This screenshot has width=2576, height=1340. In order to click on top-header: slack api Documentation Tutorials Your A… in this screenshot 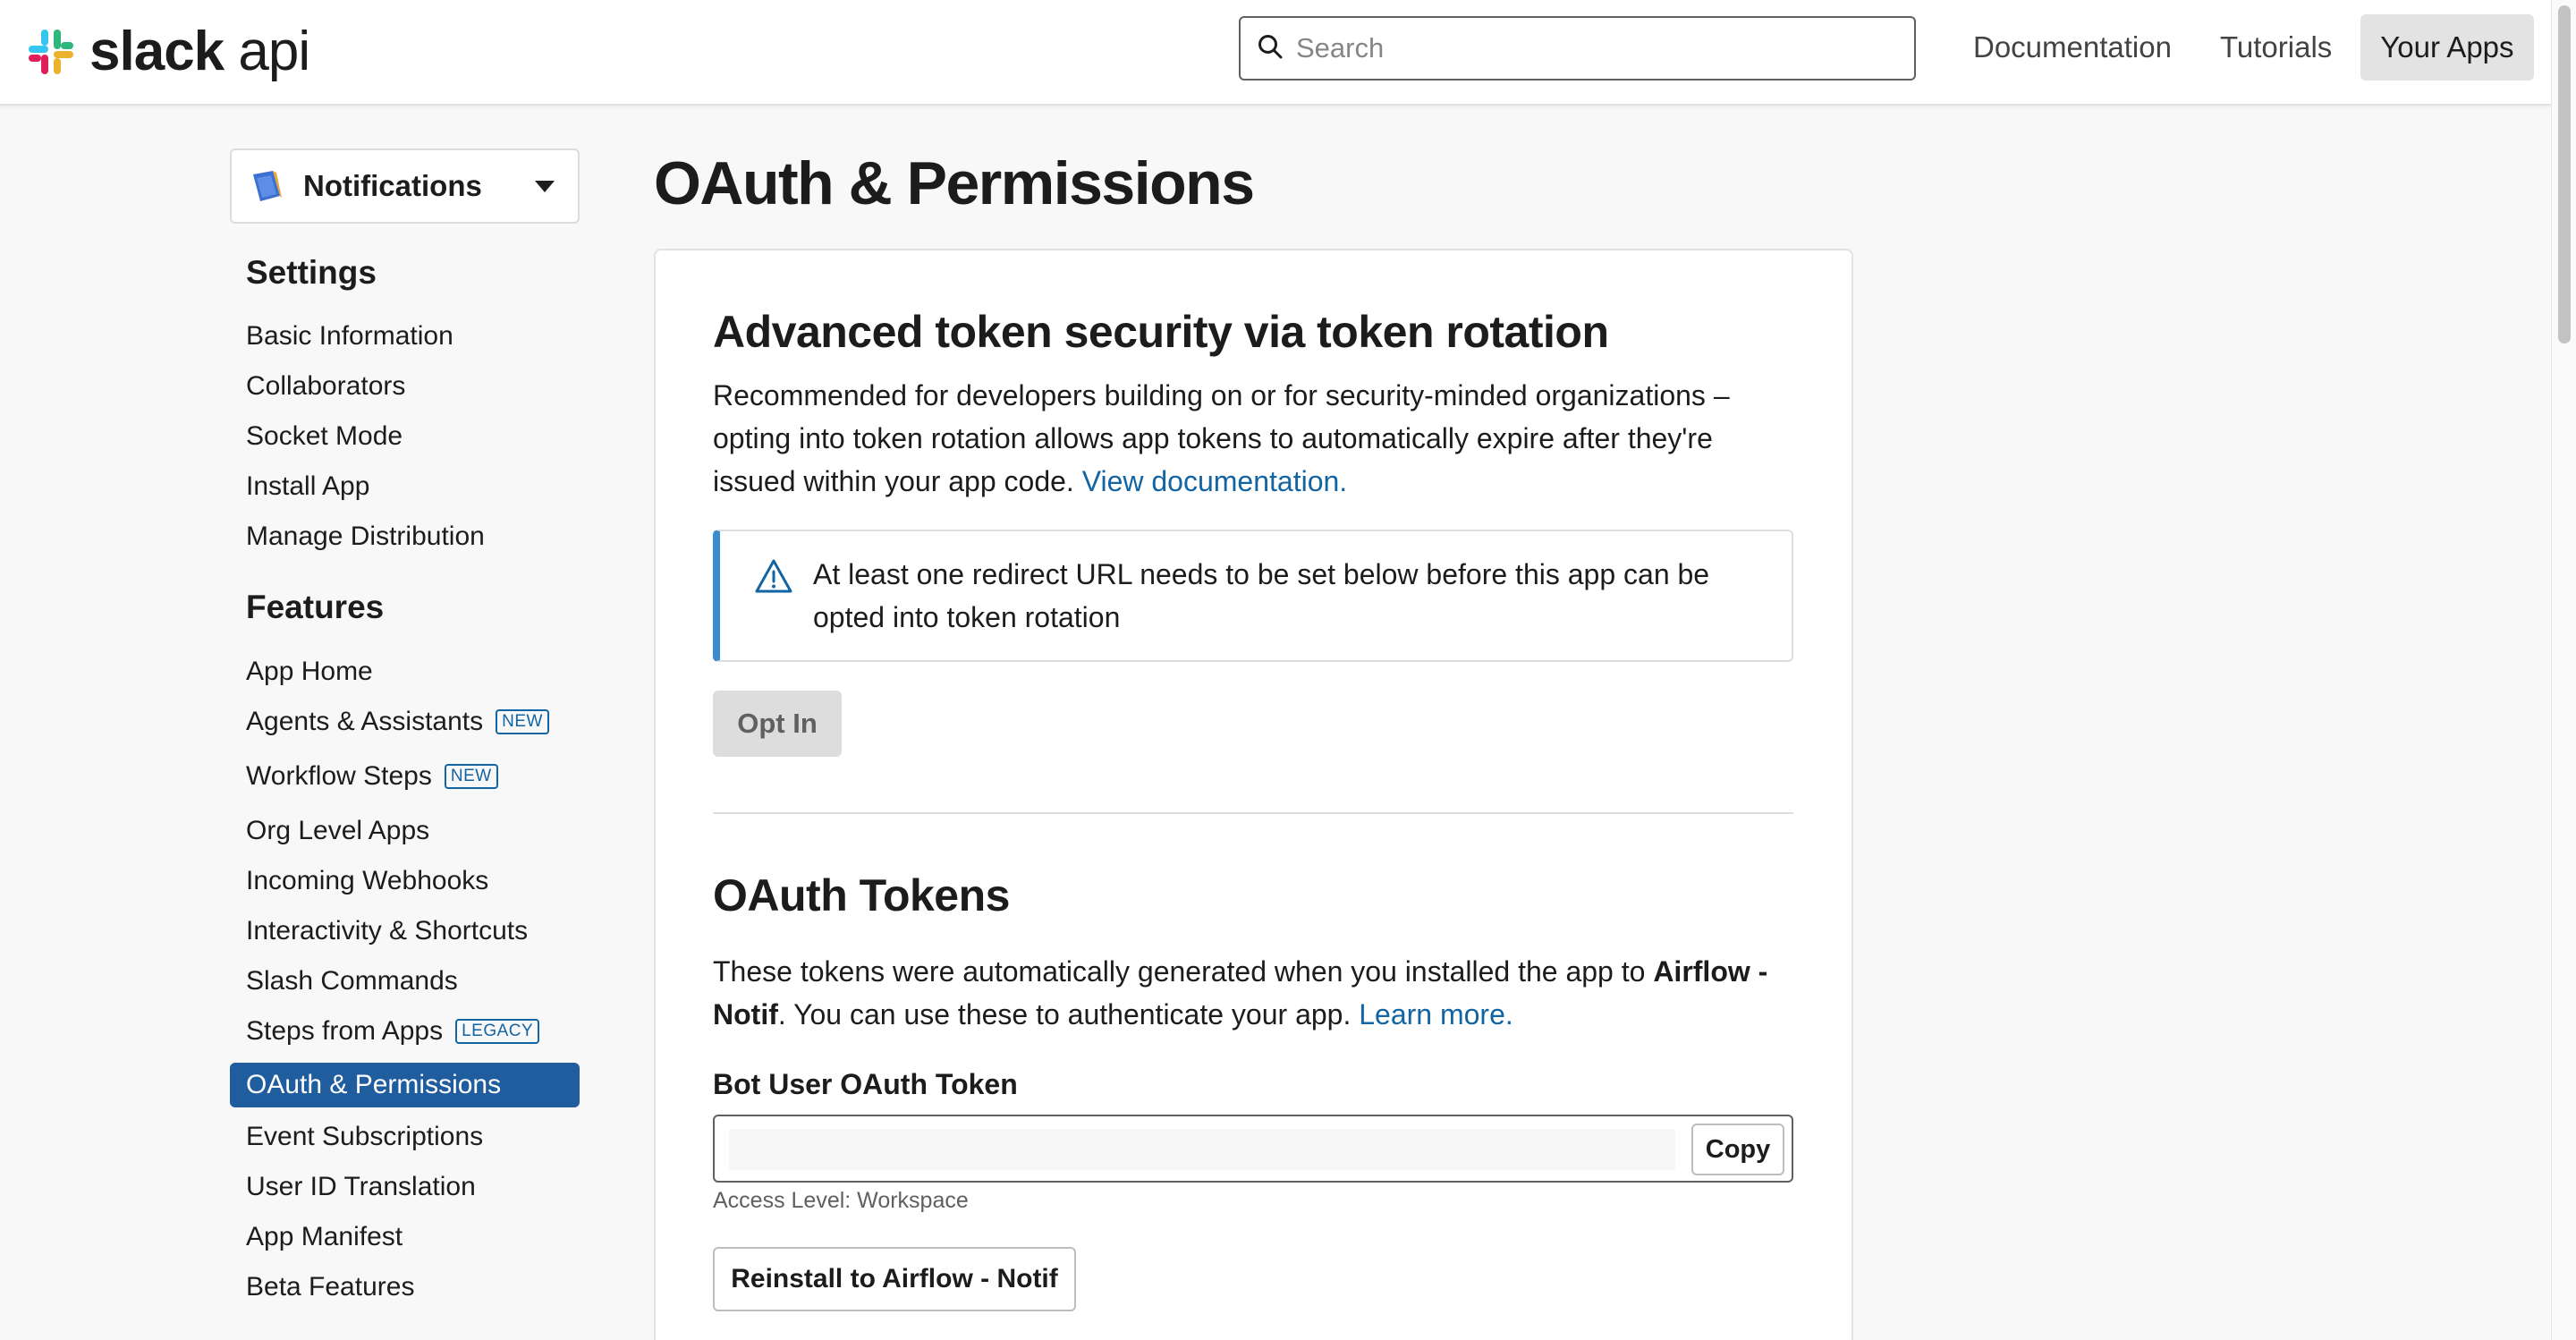, I will do `click(1275, 53)`.